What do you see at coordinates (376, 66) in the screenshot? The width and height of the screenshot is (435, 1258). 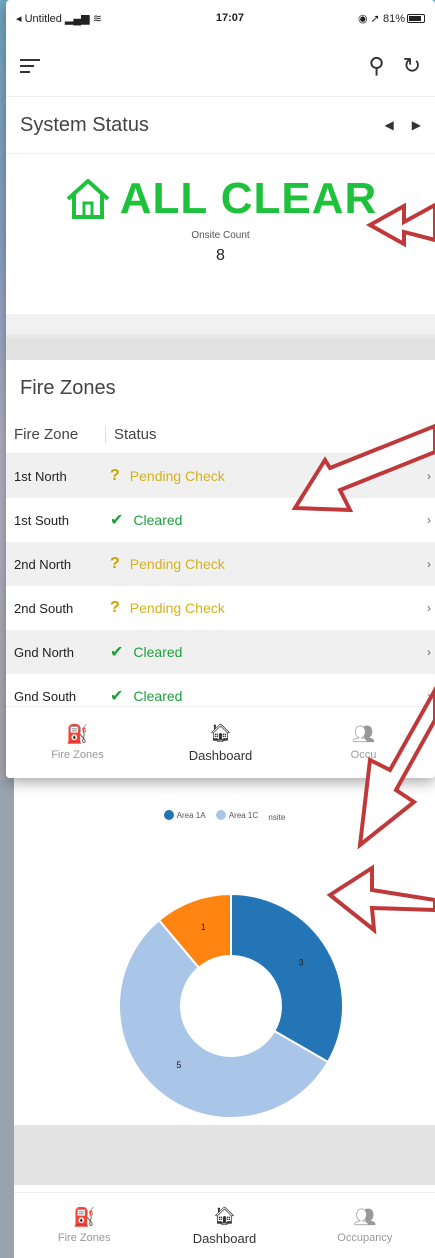 I see `search-icon: ⚲` at bounding box center [376, 66].